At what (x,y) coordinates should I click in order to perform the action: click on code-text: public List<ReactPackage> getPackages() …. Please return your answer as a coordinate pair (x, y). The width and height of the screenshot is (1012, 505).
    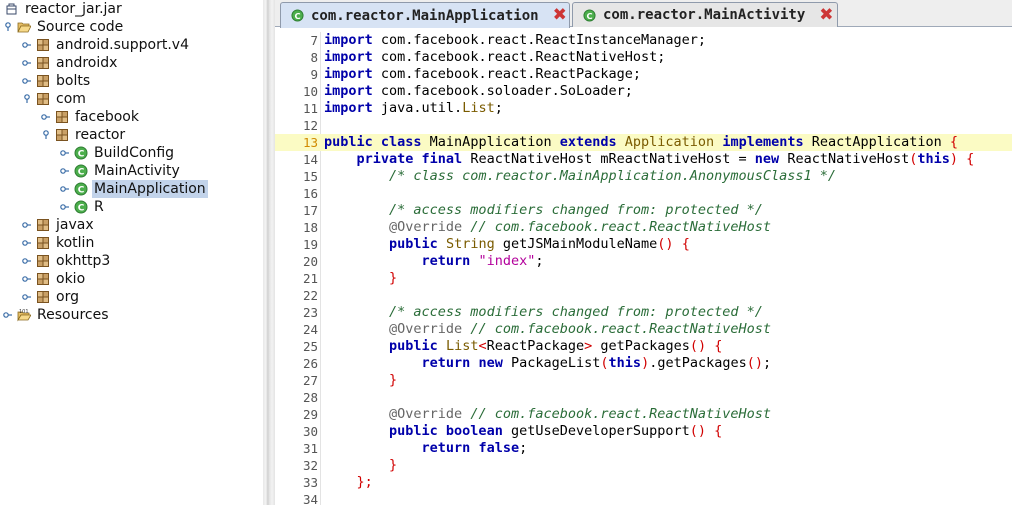
    Looking at the image, I should click on (523, 346).